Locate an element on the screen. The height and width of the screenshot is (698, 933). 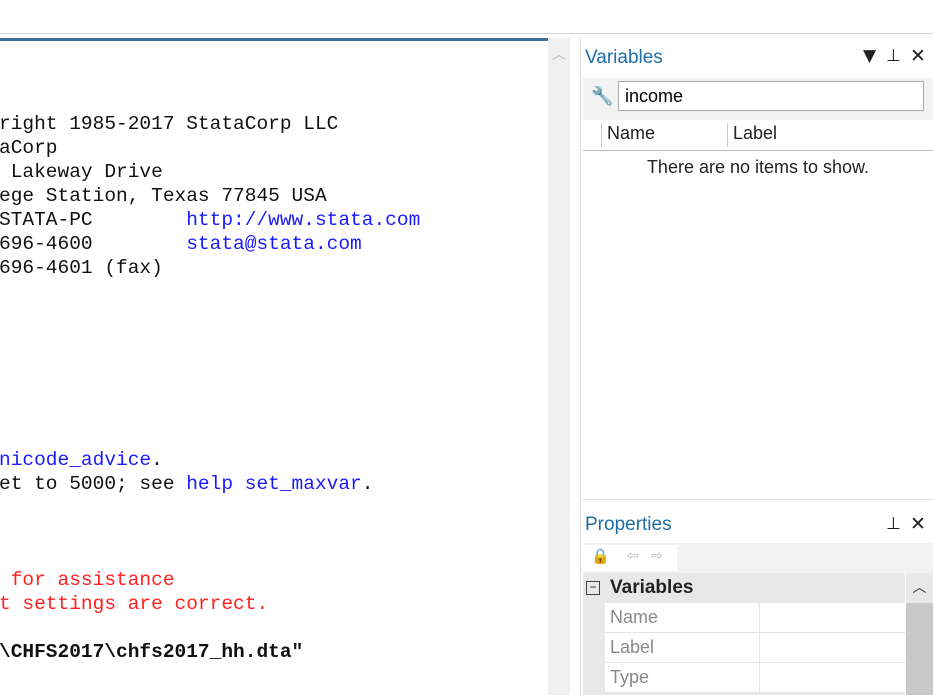
results-line: aCorp is located at coordinates (29, 148).